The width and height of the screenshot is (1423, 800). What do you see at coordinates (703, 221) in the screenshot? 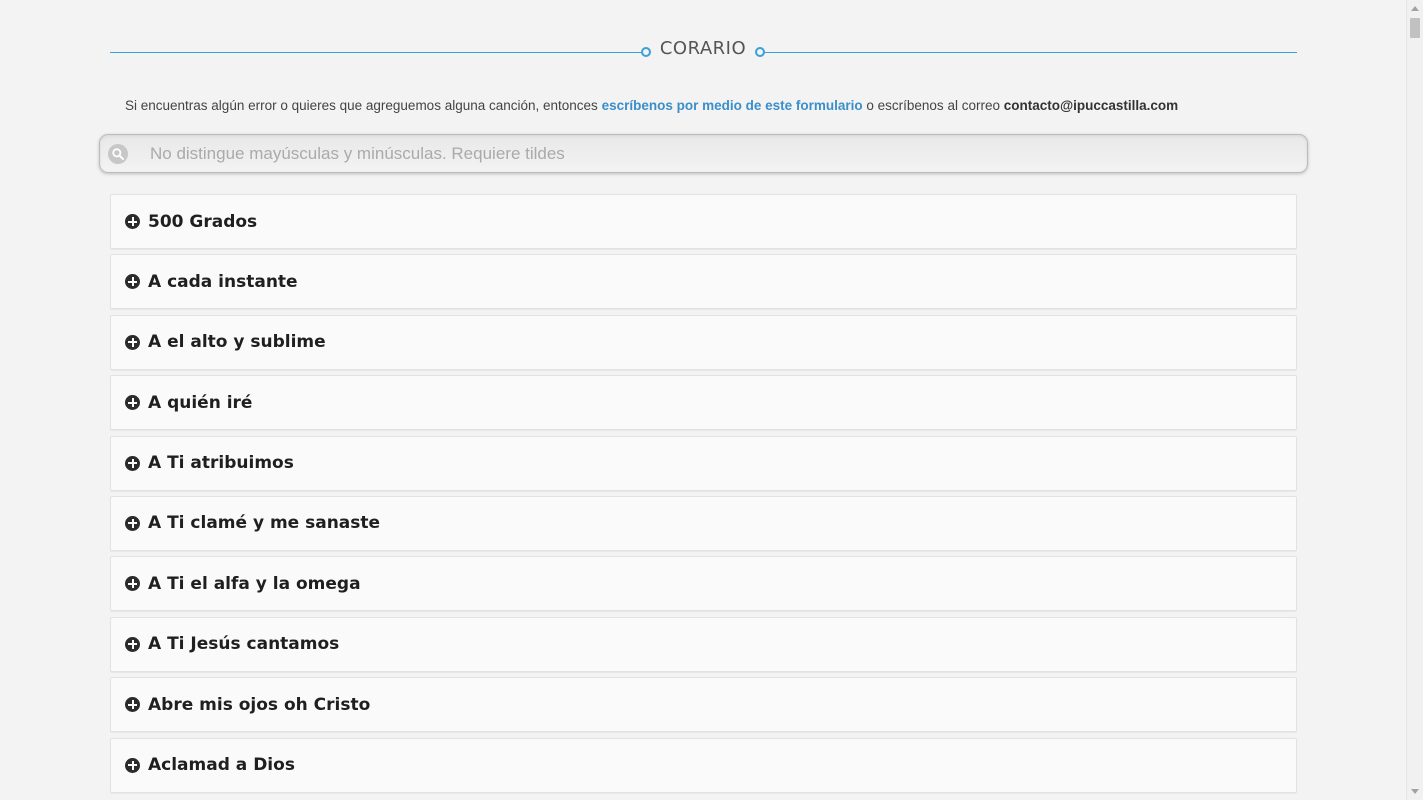
I see `song-item: 500 Grados` at bounding box center [703, 221].